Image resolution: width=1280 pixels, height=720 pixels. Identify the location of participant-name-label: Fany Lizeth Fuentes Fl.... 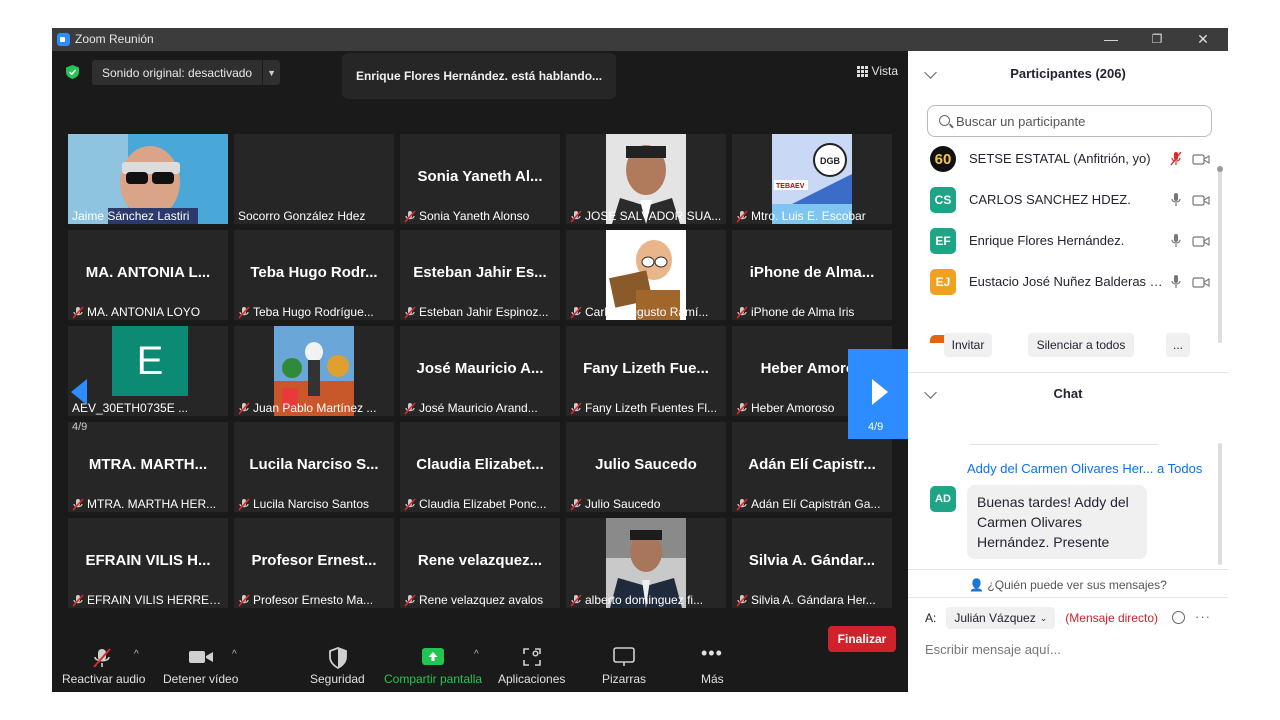
(646, 408).